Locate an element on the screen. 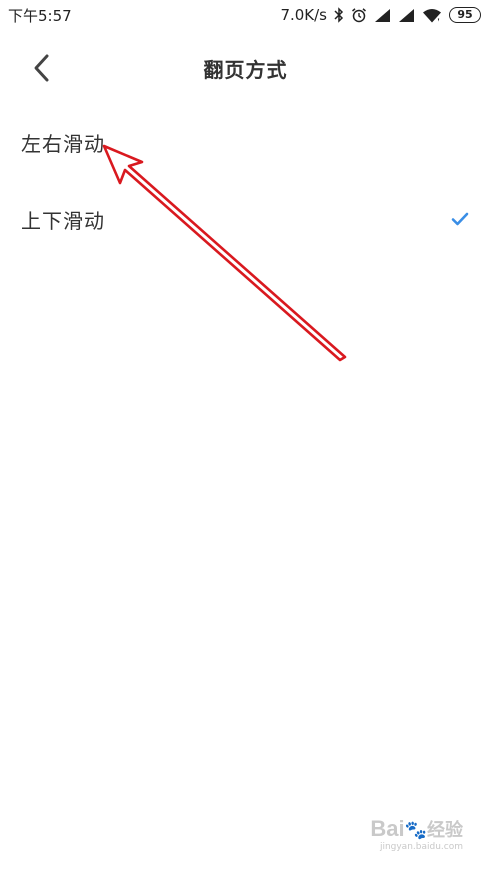 The image size is (491, 869). network-speed: 7.0K/s is located at coordinates (303, 15).